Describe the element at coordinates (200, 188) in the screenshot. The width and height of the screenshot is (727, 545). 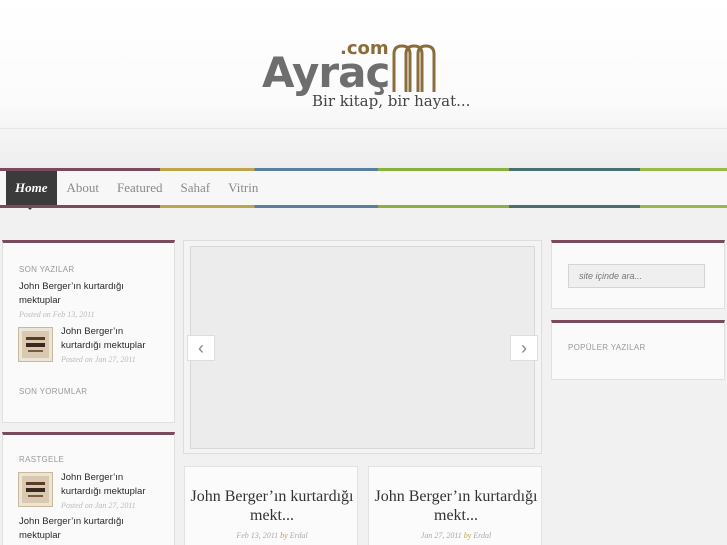
I see `nav-item-sahaf: Sahaf` at that location.